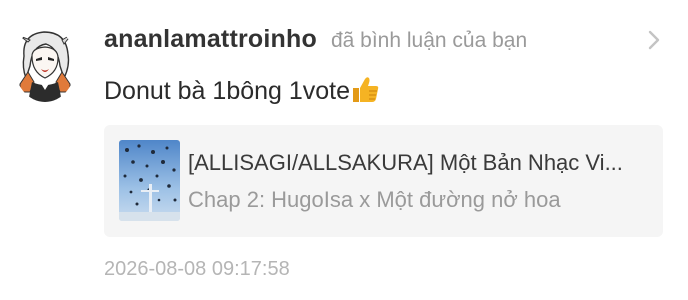 Image resolution: width=688 pixels, height=300 pixels. I want to click on comment-text-row: Donut bà 1bông 1vote, so click(242, 90).